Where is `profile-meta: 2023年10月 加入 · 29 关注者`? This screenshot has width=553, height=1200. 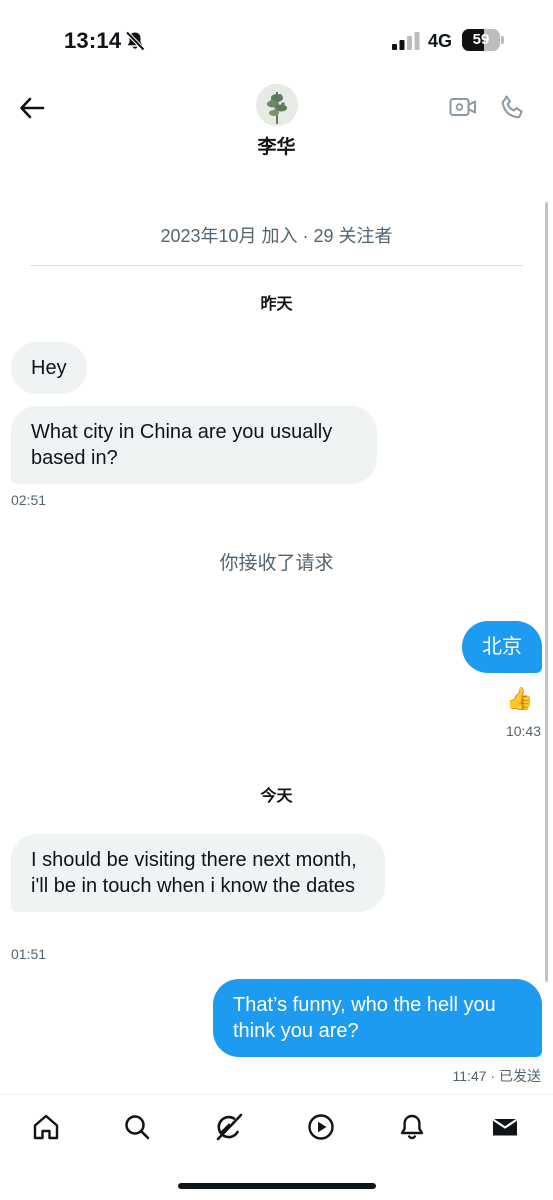
profile-meta: 2023年10月 加入 · 29 关注者 is located at coordinates (276, 235).